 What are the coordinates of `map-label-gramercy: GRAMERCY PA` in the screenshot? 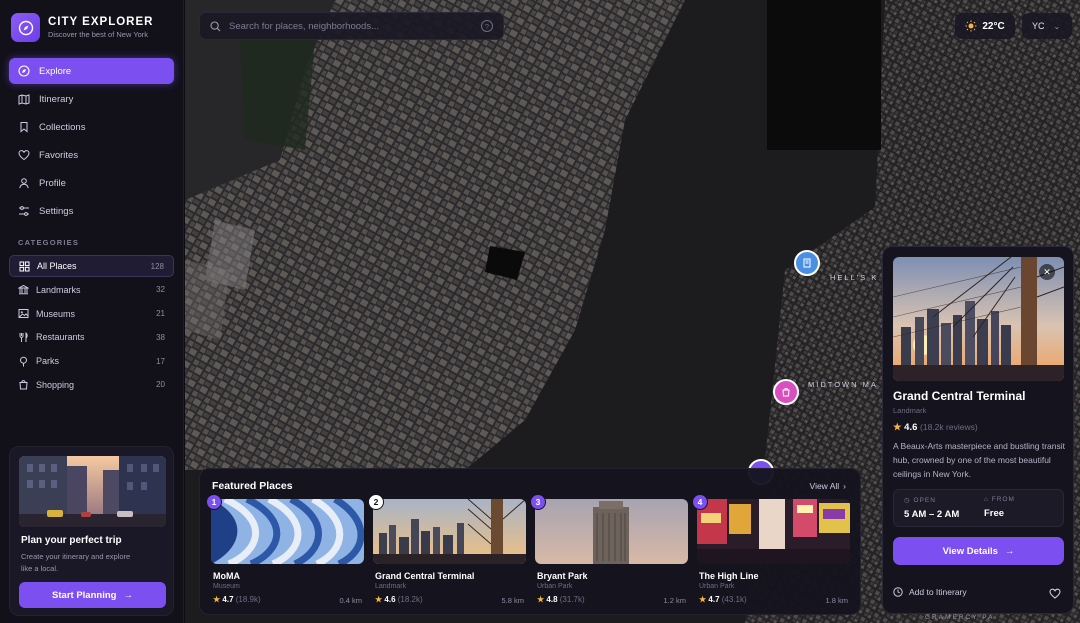 It's located at (960, 617).